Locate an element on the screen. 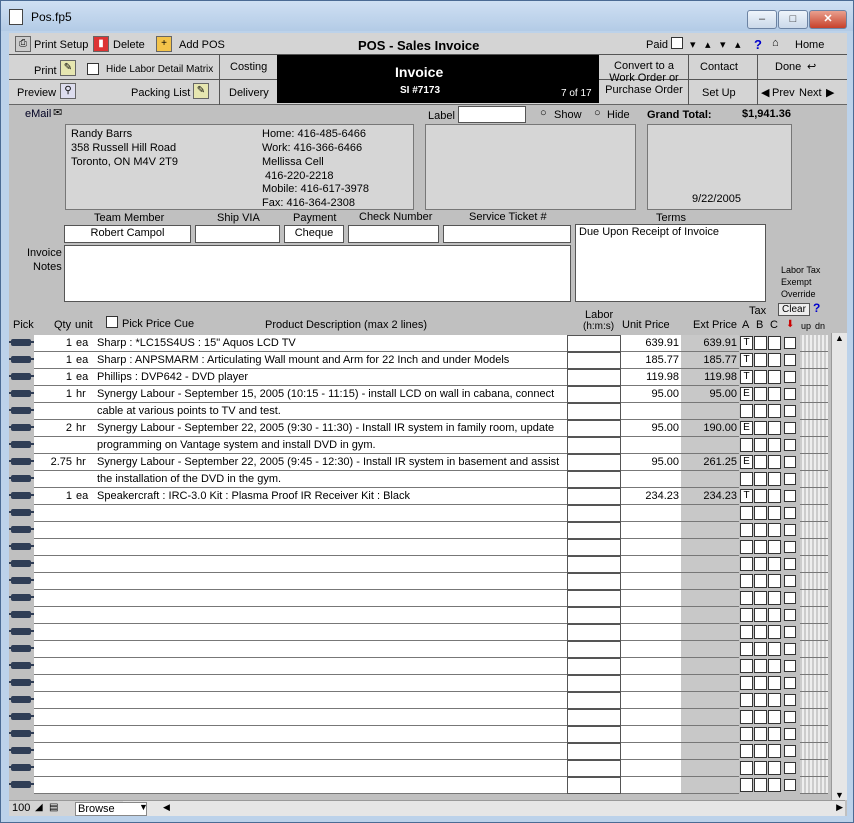 This screenshot has height=823, width=854. scroll-right-icon: ▶ is located at coordinates (839, 807).